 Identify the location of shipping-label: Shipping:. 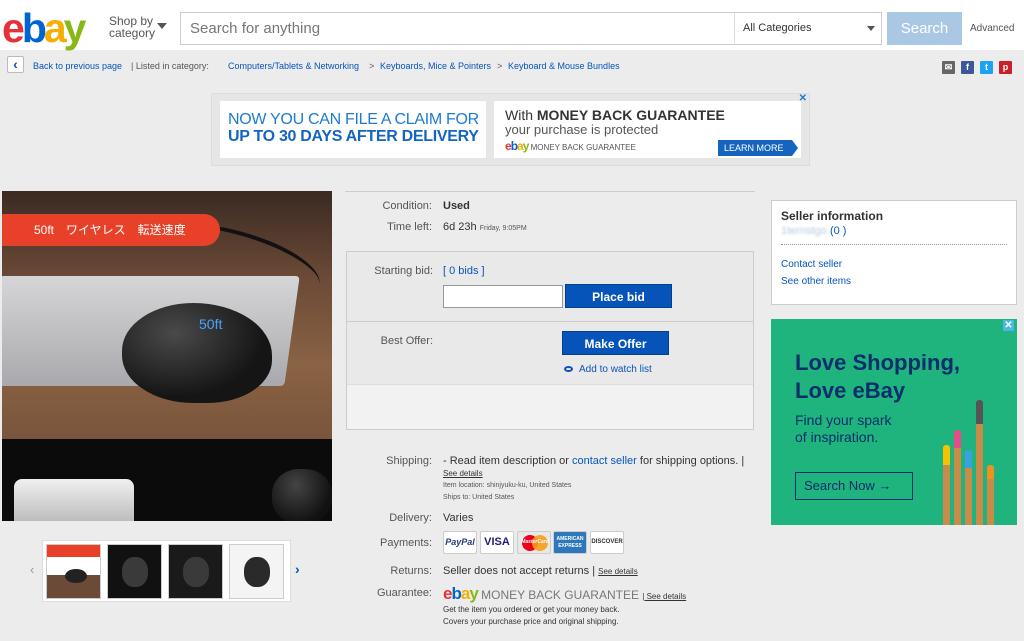
(409, 461).